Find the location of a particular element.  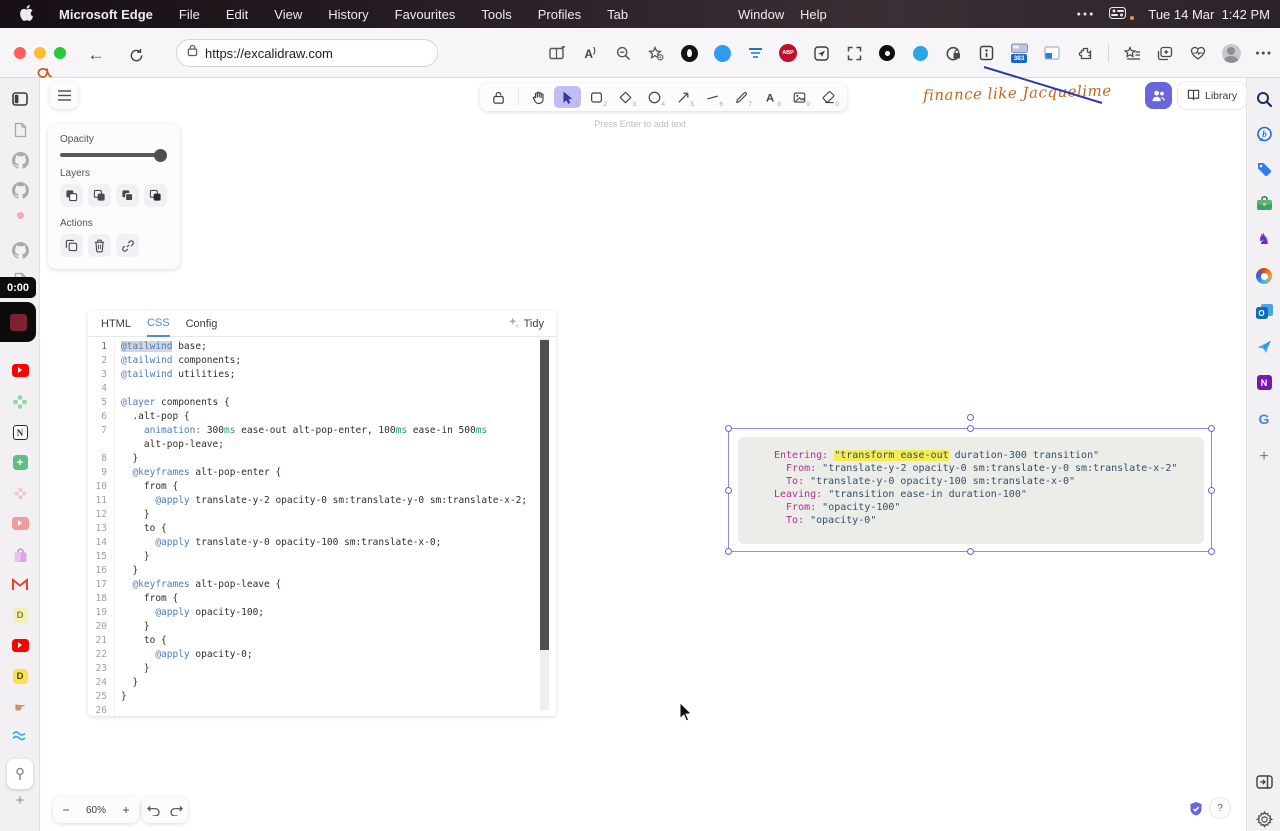

text-tool: A8 is located at coordinates (770, 97).